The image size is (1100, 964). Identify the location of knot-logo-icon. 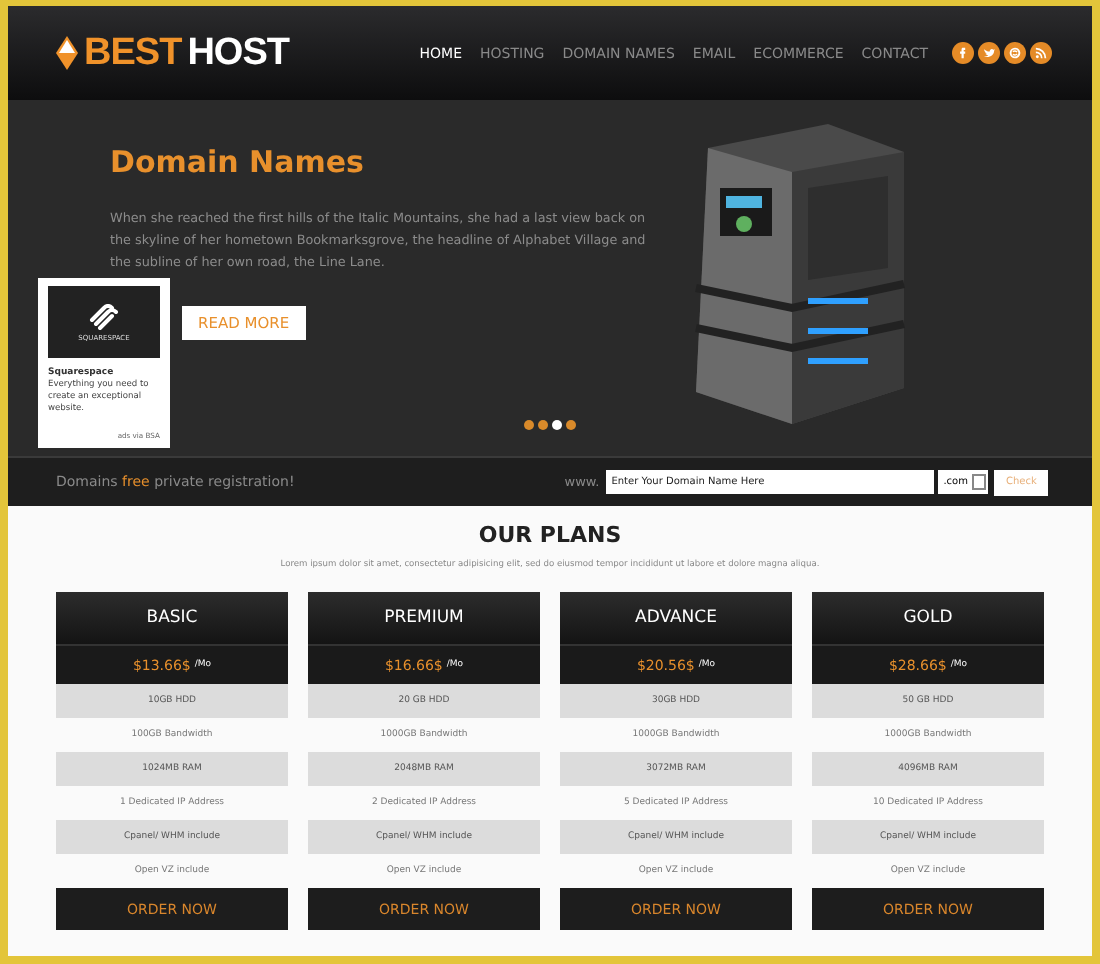
(104, 317).